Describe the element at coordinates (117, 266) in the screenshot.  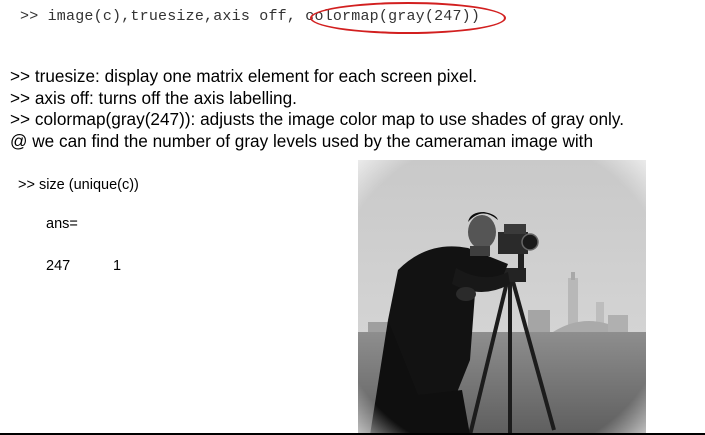
I see `ans-value-2: 1` at that location.